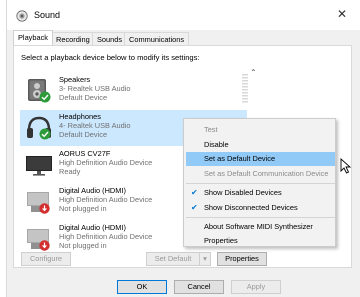  What do you see at coordinates (33, 37) in the screenshot?
I see `tab-playback: Playback` at bounding box center [33, 37].